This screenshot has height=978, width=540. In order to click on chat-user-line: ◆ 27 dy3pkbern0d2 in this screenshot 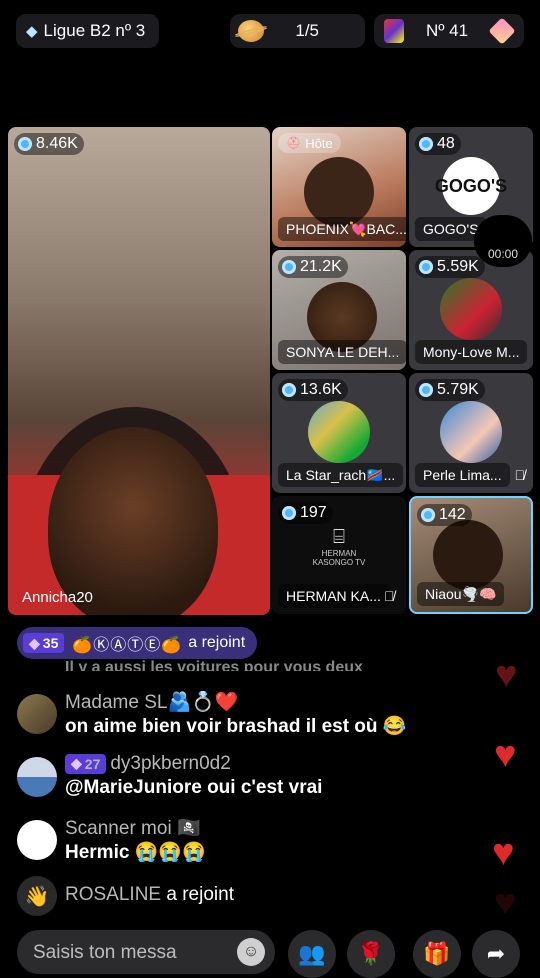, I will do `click(148, 764)`.